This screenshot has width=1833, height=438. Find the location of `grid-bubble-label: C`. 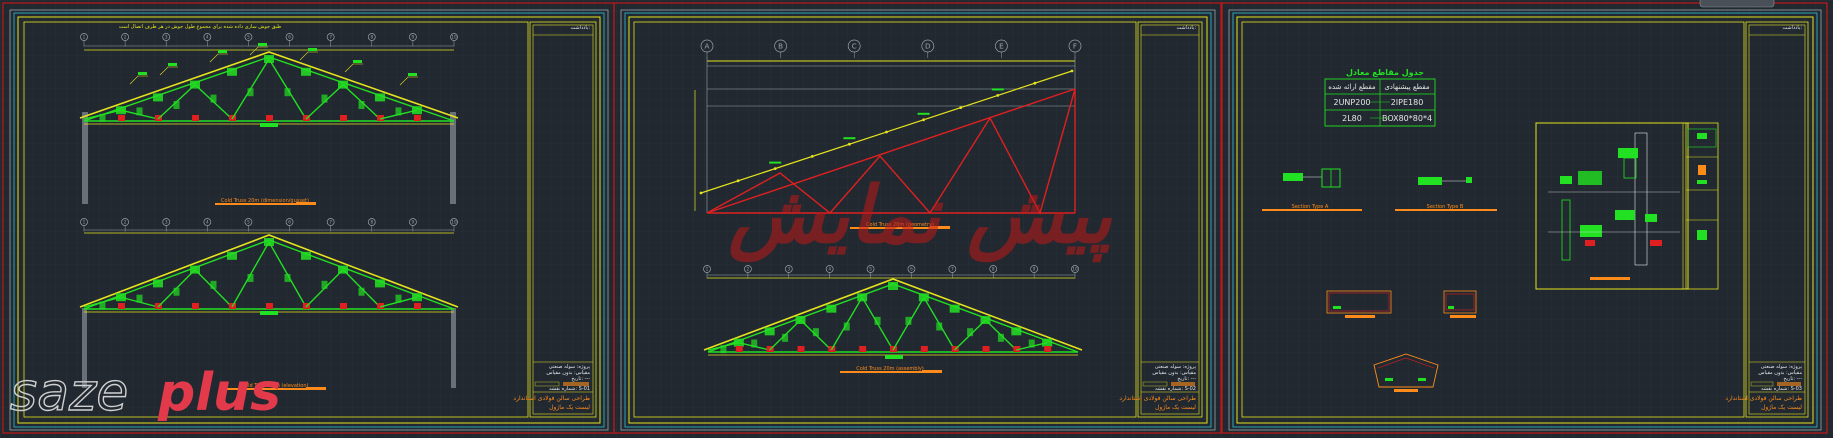

grid-bubble-label: C is located at coordinates (854, 46).